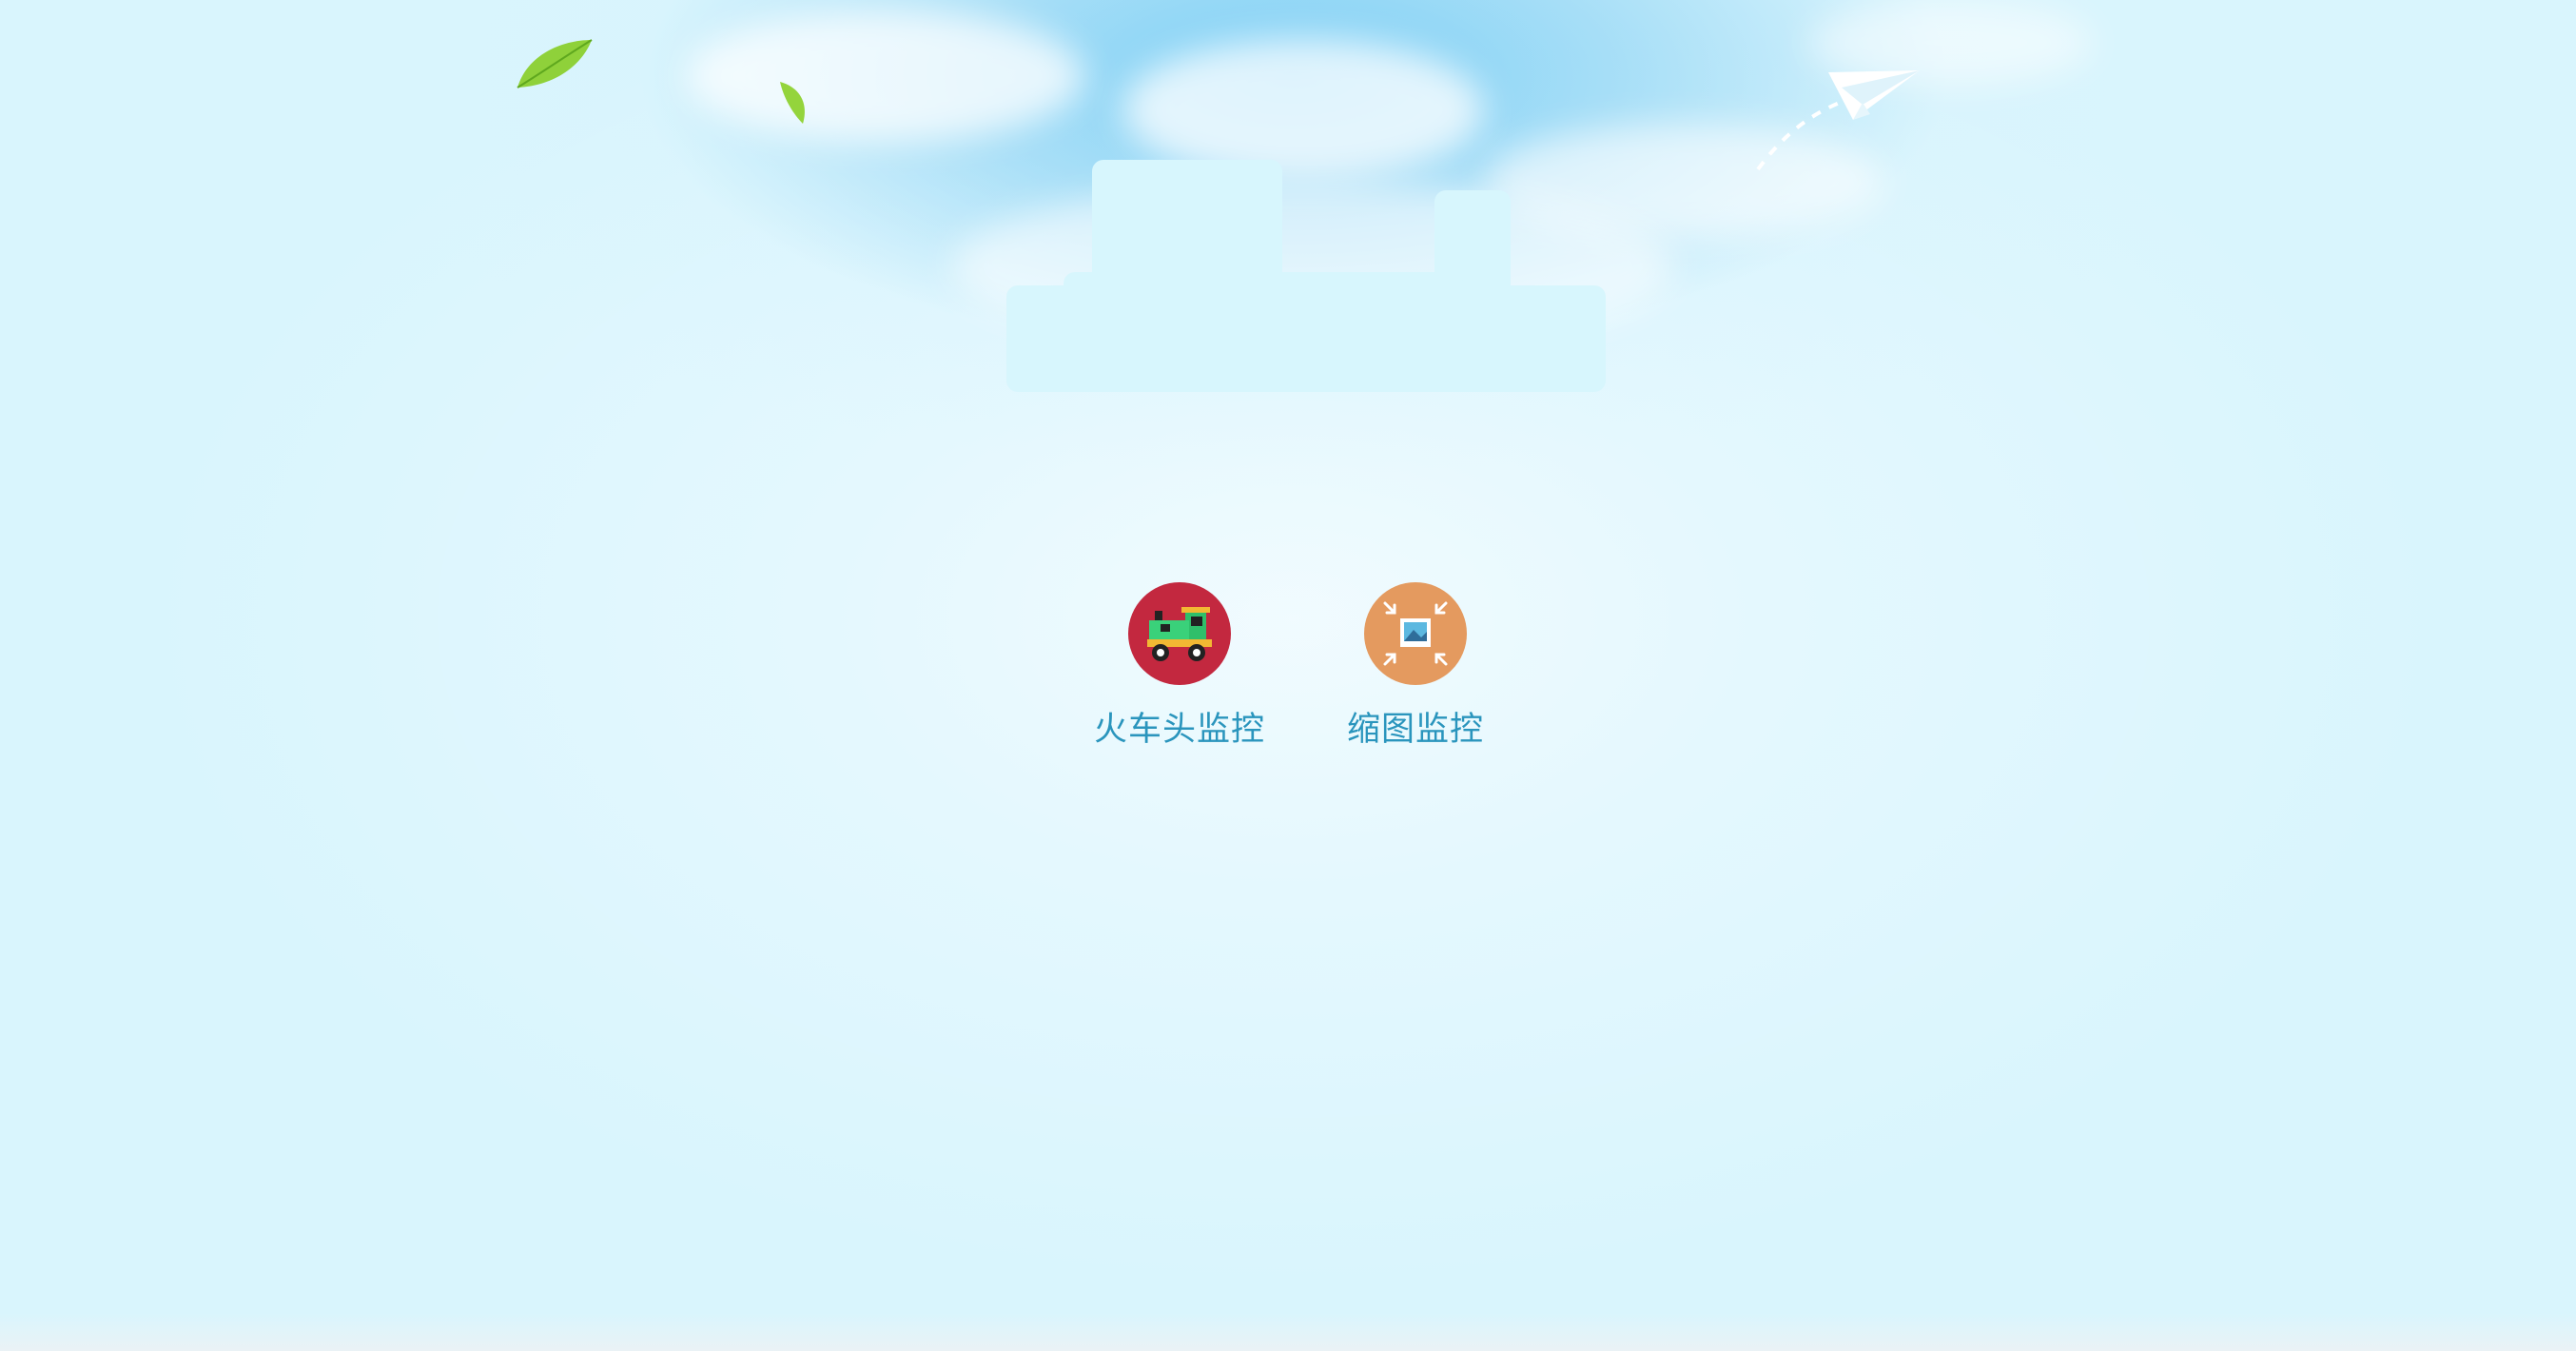  I want to click on thumbnail-monitor-label: 缩图监控, so click(1415, 730).